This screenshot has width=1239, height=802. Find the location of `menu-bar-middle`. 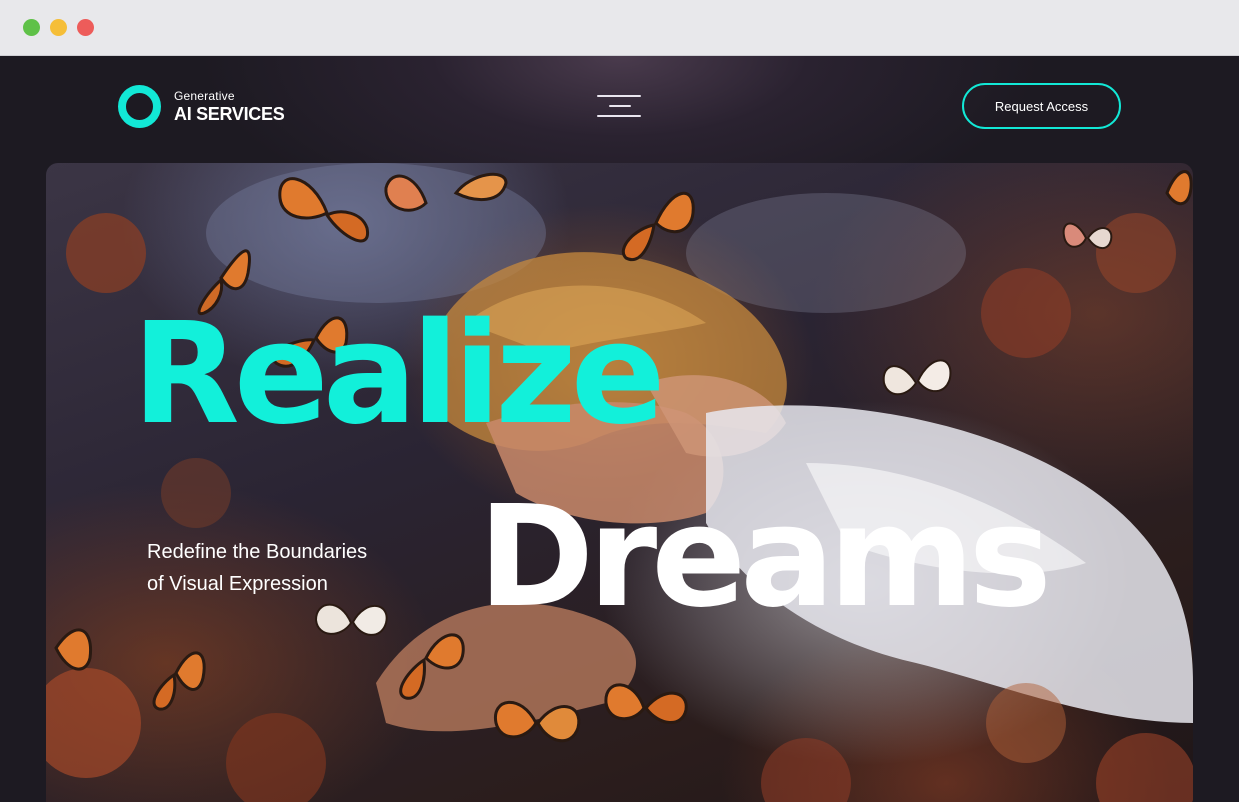

menu-bar-middle is located at coordinates (620, 106).